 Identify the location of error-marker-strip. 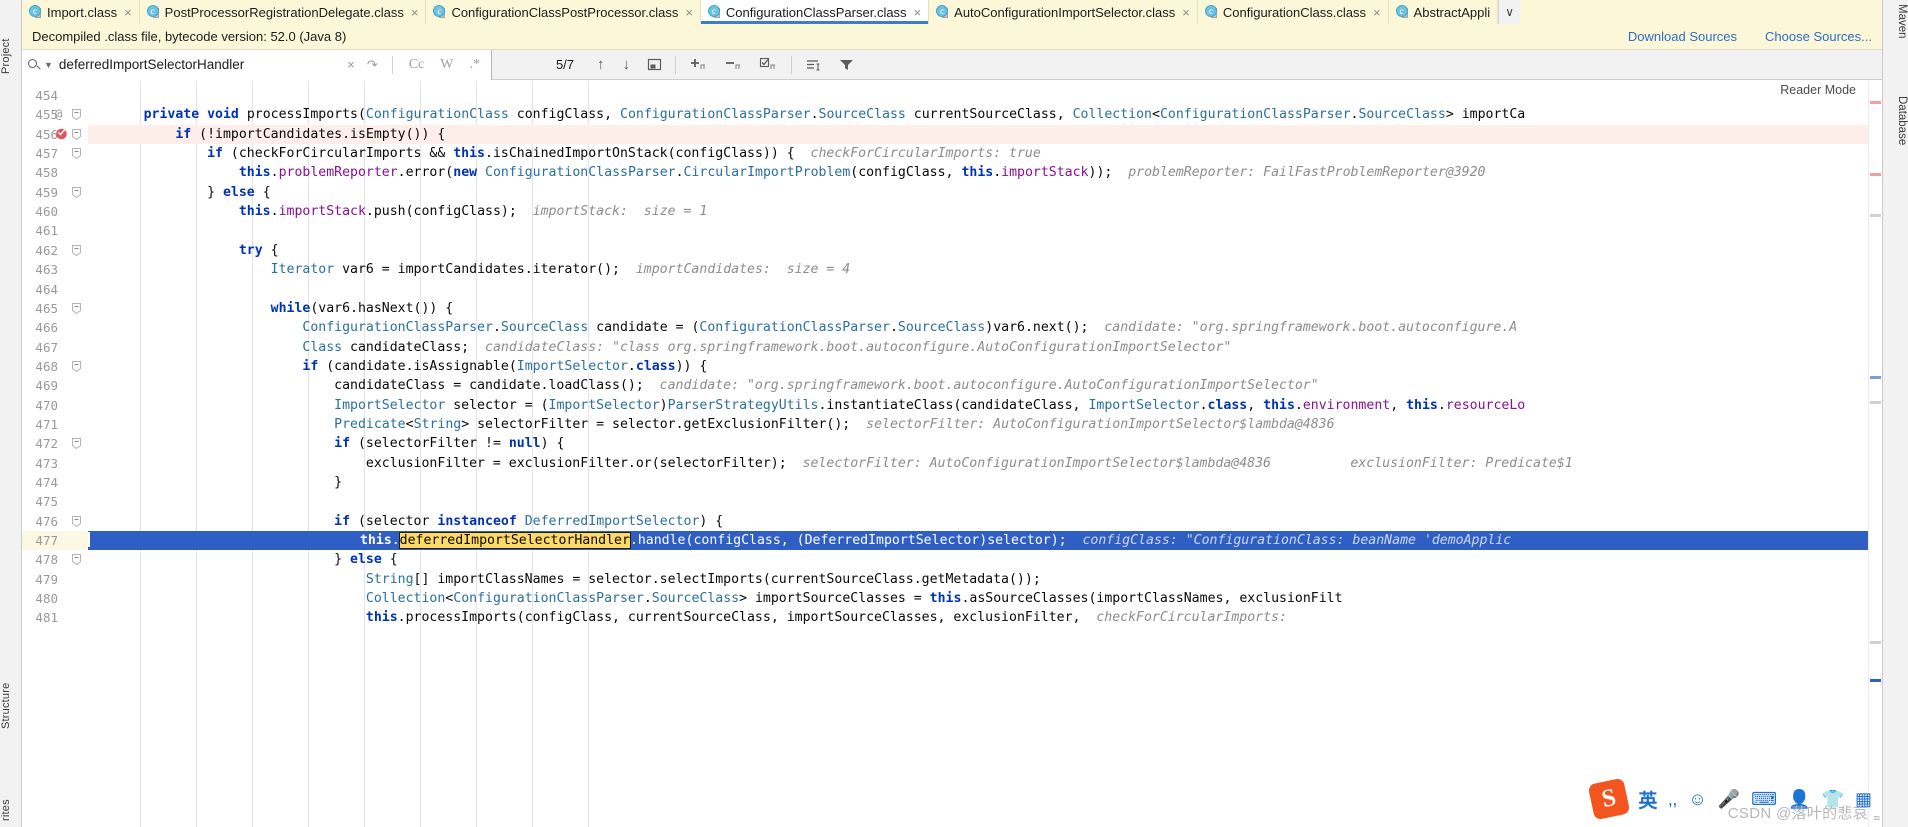
(1875, 454).